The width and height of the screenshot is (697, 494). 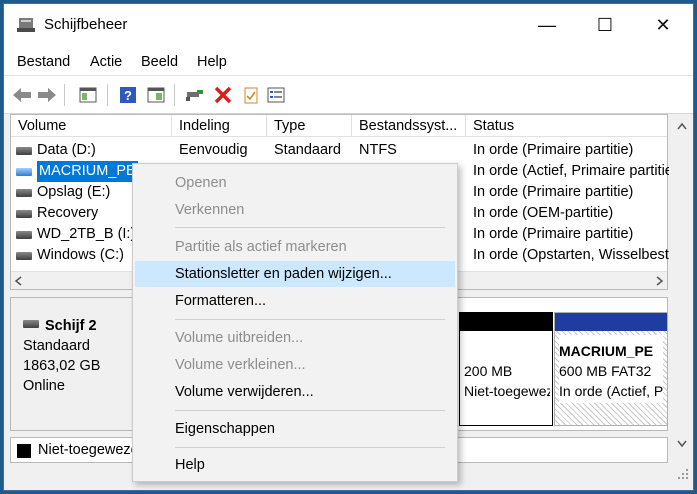 What do you see at coordinates (24, 451) in the screenshot?
I see `unallocated-swatch` at bounding box center [24, 451].